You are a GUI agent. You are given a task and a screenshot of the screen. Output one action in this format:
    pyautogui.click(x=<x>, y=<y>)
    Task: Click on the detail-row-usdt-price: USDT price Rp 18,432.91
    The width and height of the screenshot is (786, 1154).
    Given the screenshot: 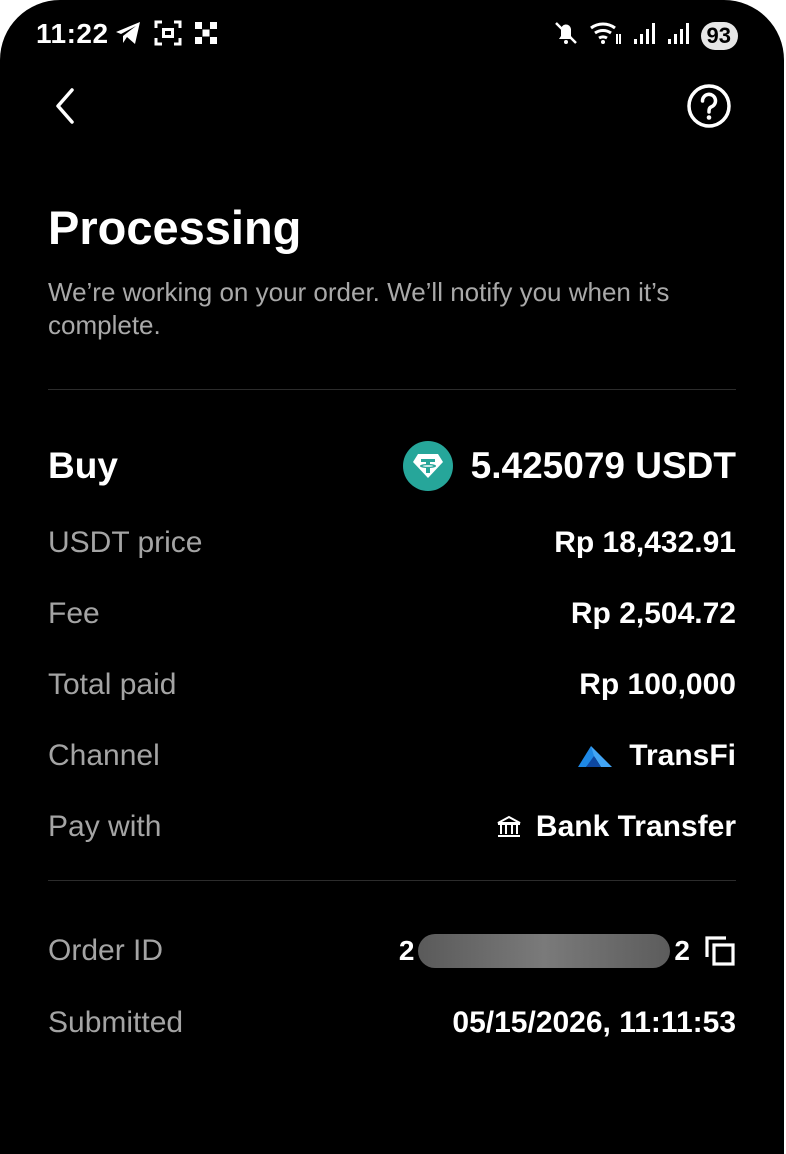 What is the action you would take?
    pyautogui.click(x=392, y=543)
    